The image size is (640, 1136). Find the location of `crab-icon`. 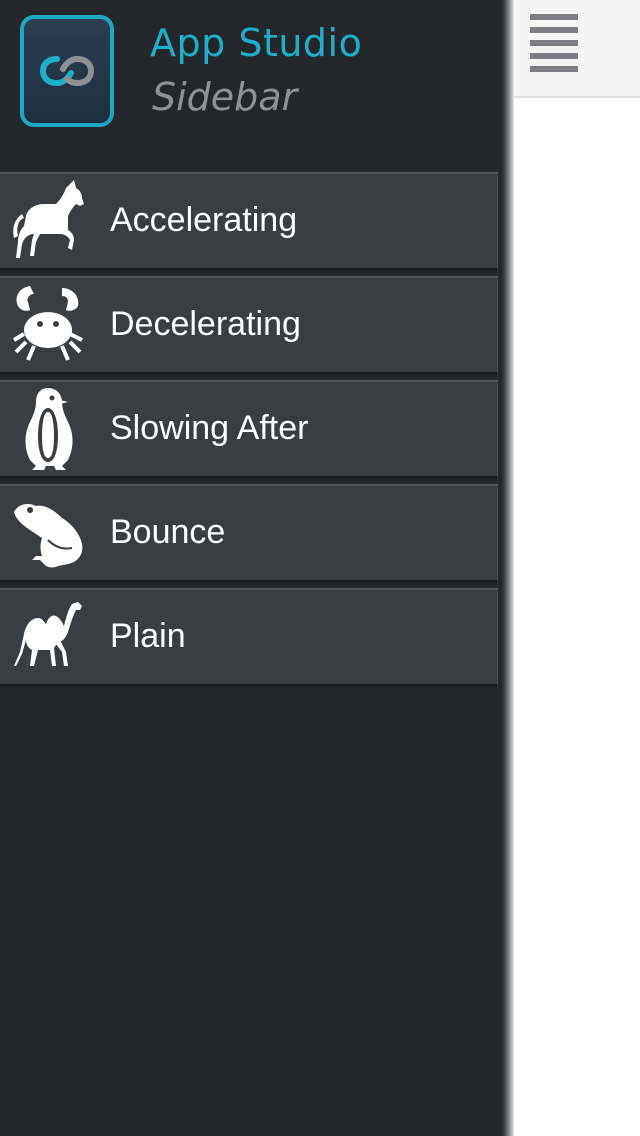

crab-icon is located at coordinates (50, 326).